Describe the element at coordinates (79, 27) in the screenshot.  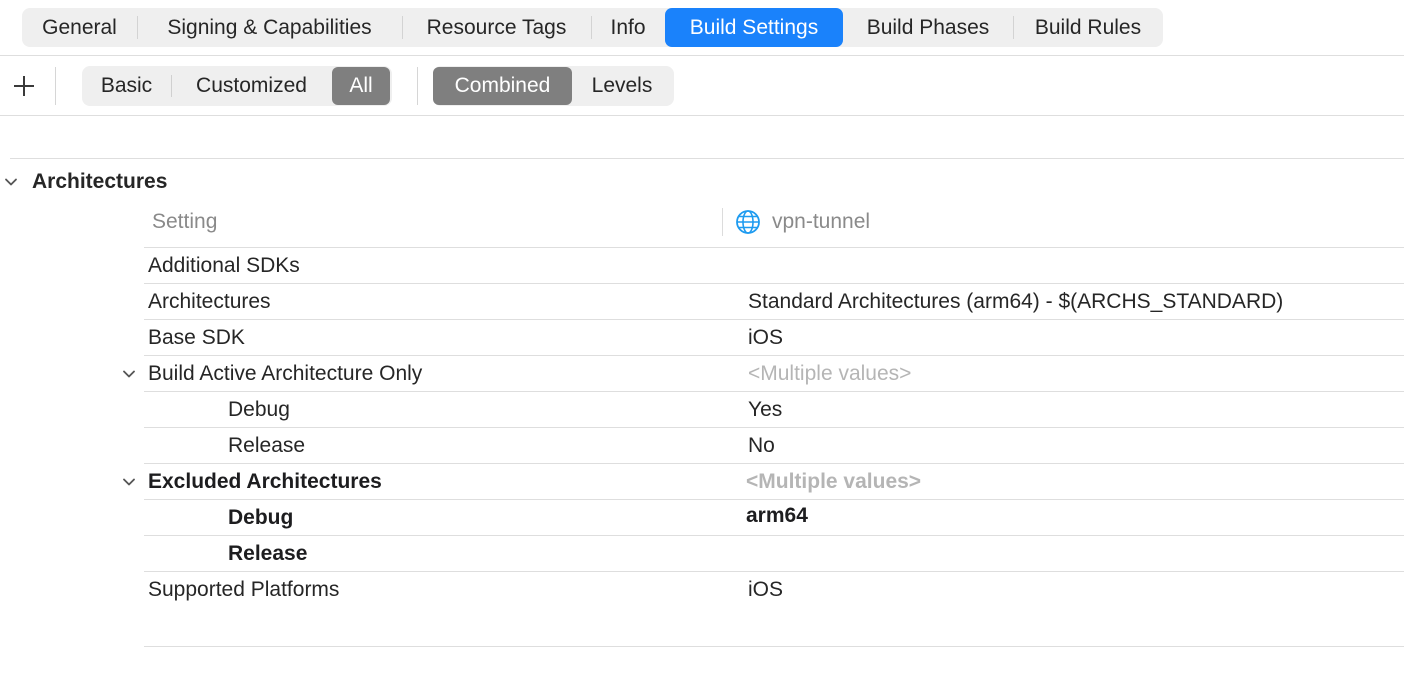
I see `tab-general: General` at that location.